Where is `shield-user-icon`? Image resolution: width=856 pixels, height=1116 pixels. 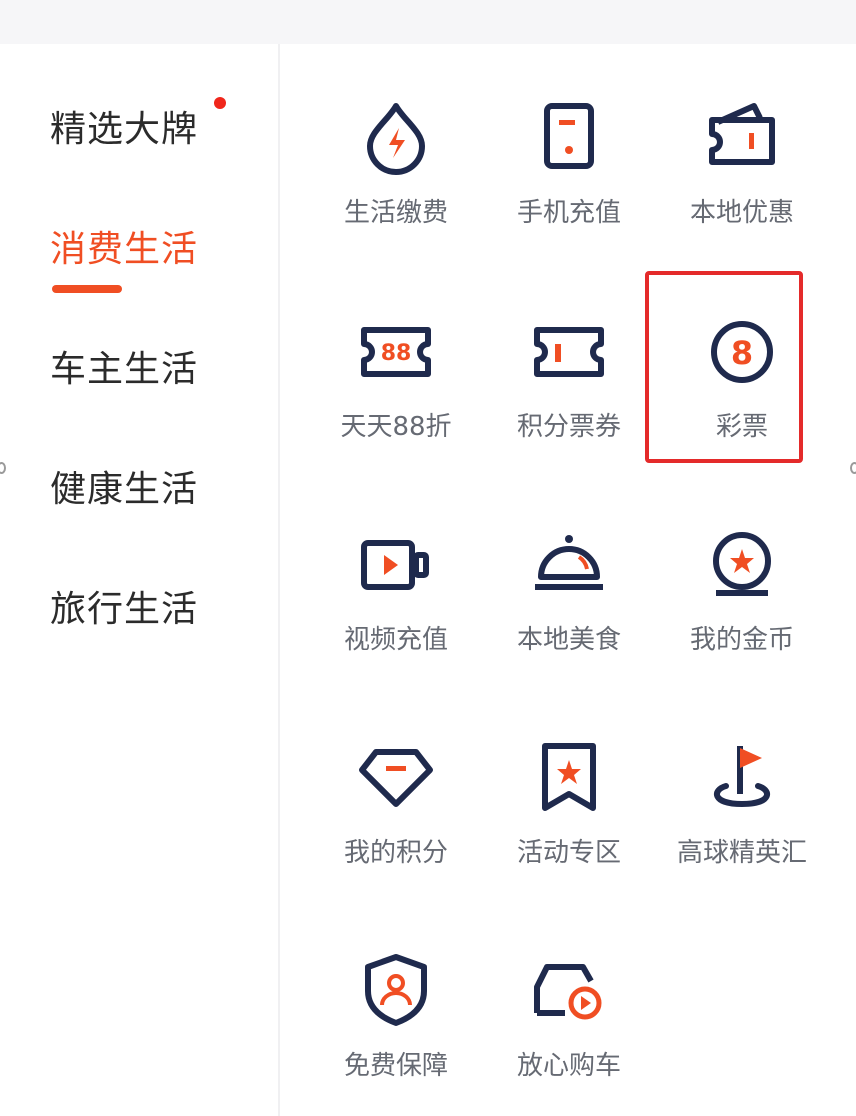
shield-user-icon is located at coordinates (396, 990).